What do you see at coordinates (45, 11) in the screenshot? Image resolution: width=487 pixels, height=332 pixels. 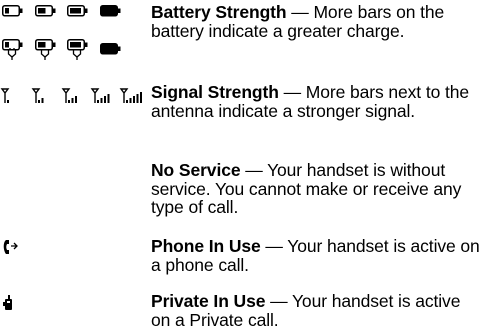 I see `battery-2-bar-icon` at bounding box center [45, 11].